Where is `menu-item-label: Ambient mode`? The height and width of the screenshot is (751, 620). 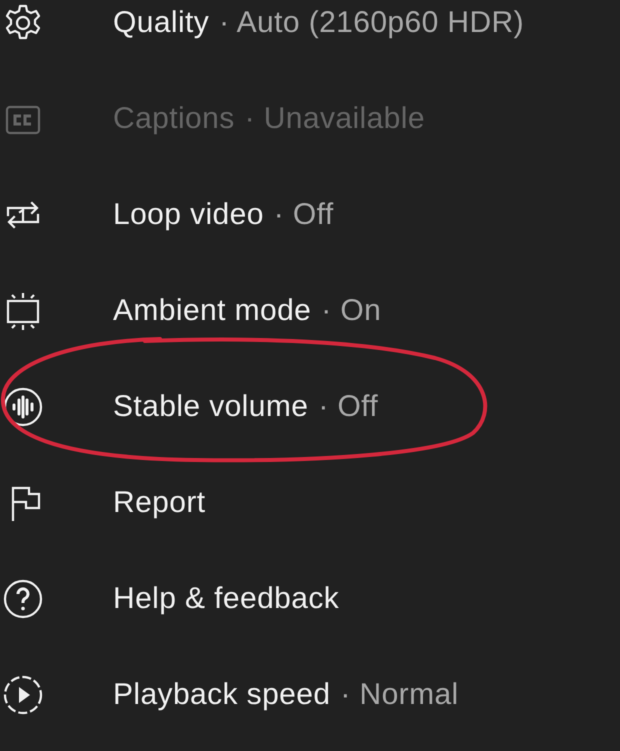 menu-item-label: Ambient mode is located at coordinates (212, 311).